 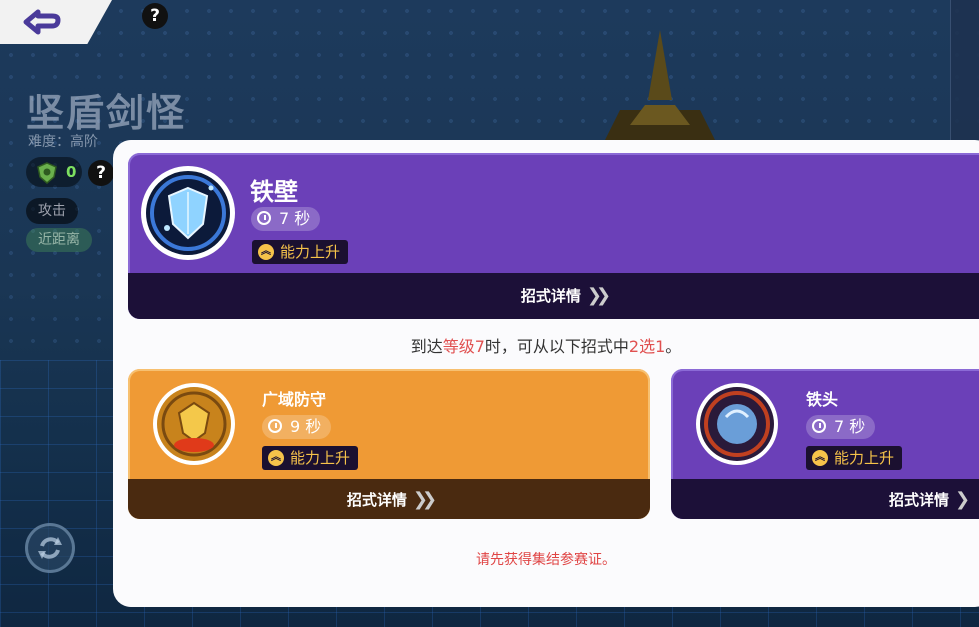 What do you see at coordinates (59, 240) in the screenshot?
I see `range-tag: 近距离` at bounding box center [59, 240].